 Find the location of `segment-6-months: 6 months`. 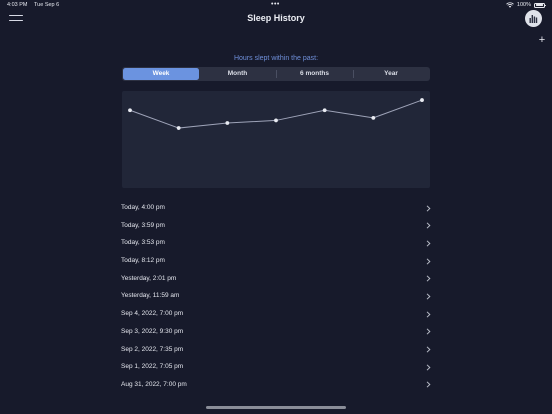

segment-6-months: 6 months is located at coordinates (314, 74).